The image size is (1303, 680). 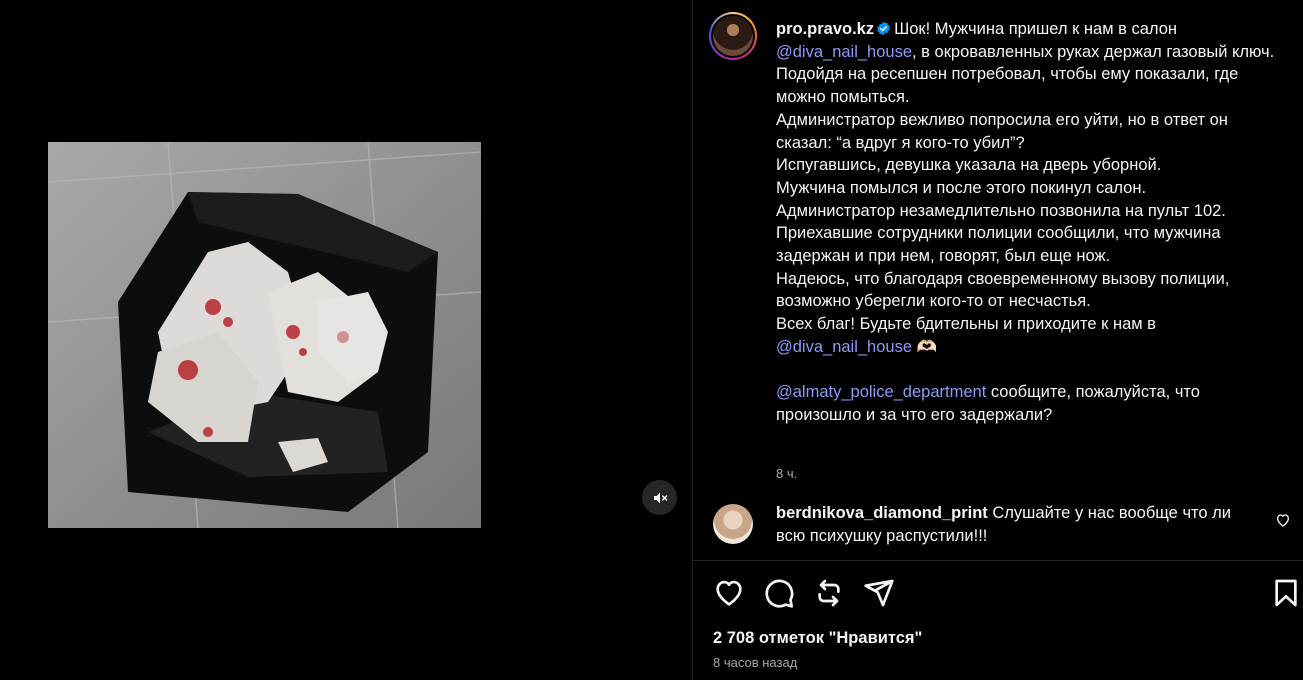 I want to click on author-avatar, so click(x=733, y=36).